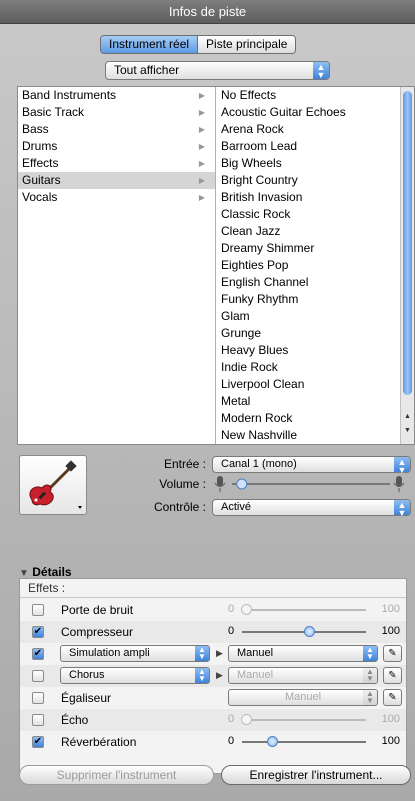 This screenshot has height=801, width=415. I want to click on instrument-icon-button, so click(53, 485).